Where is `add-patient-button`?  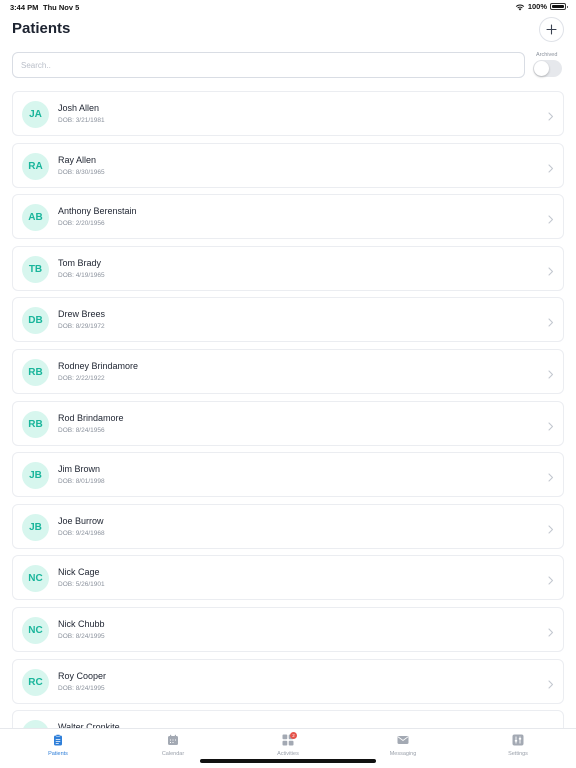
add-patient-button is located at coordinates (551, 29).